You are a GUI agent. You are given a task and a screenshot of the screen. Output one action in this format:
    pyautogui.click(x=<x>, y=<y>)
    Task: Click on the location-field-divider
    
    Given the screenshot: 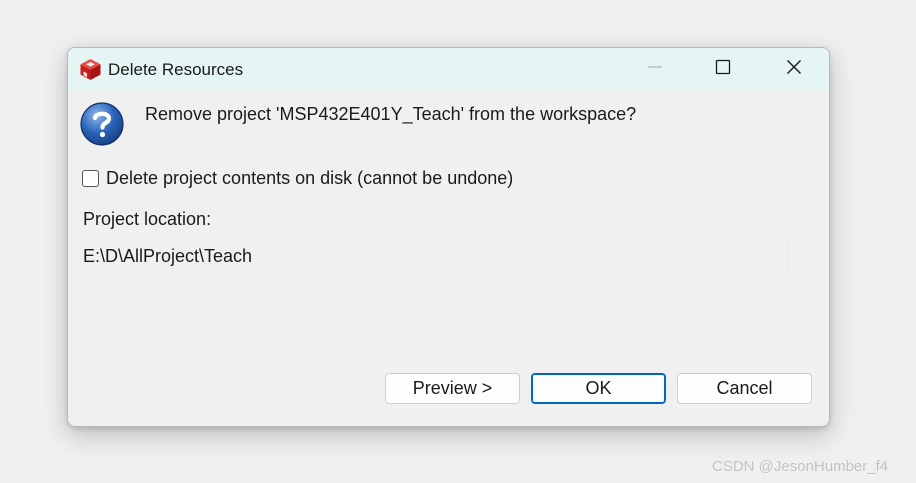 What is the action you would take?
    pyautogui.click(x=788, y=255)
    